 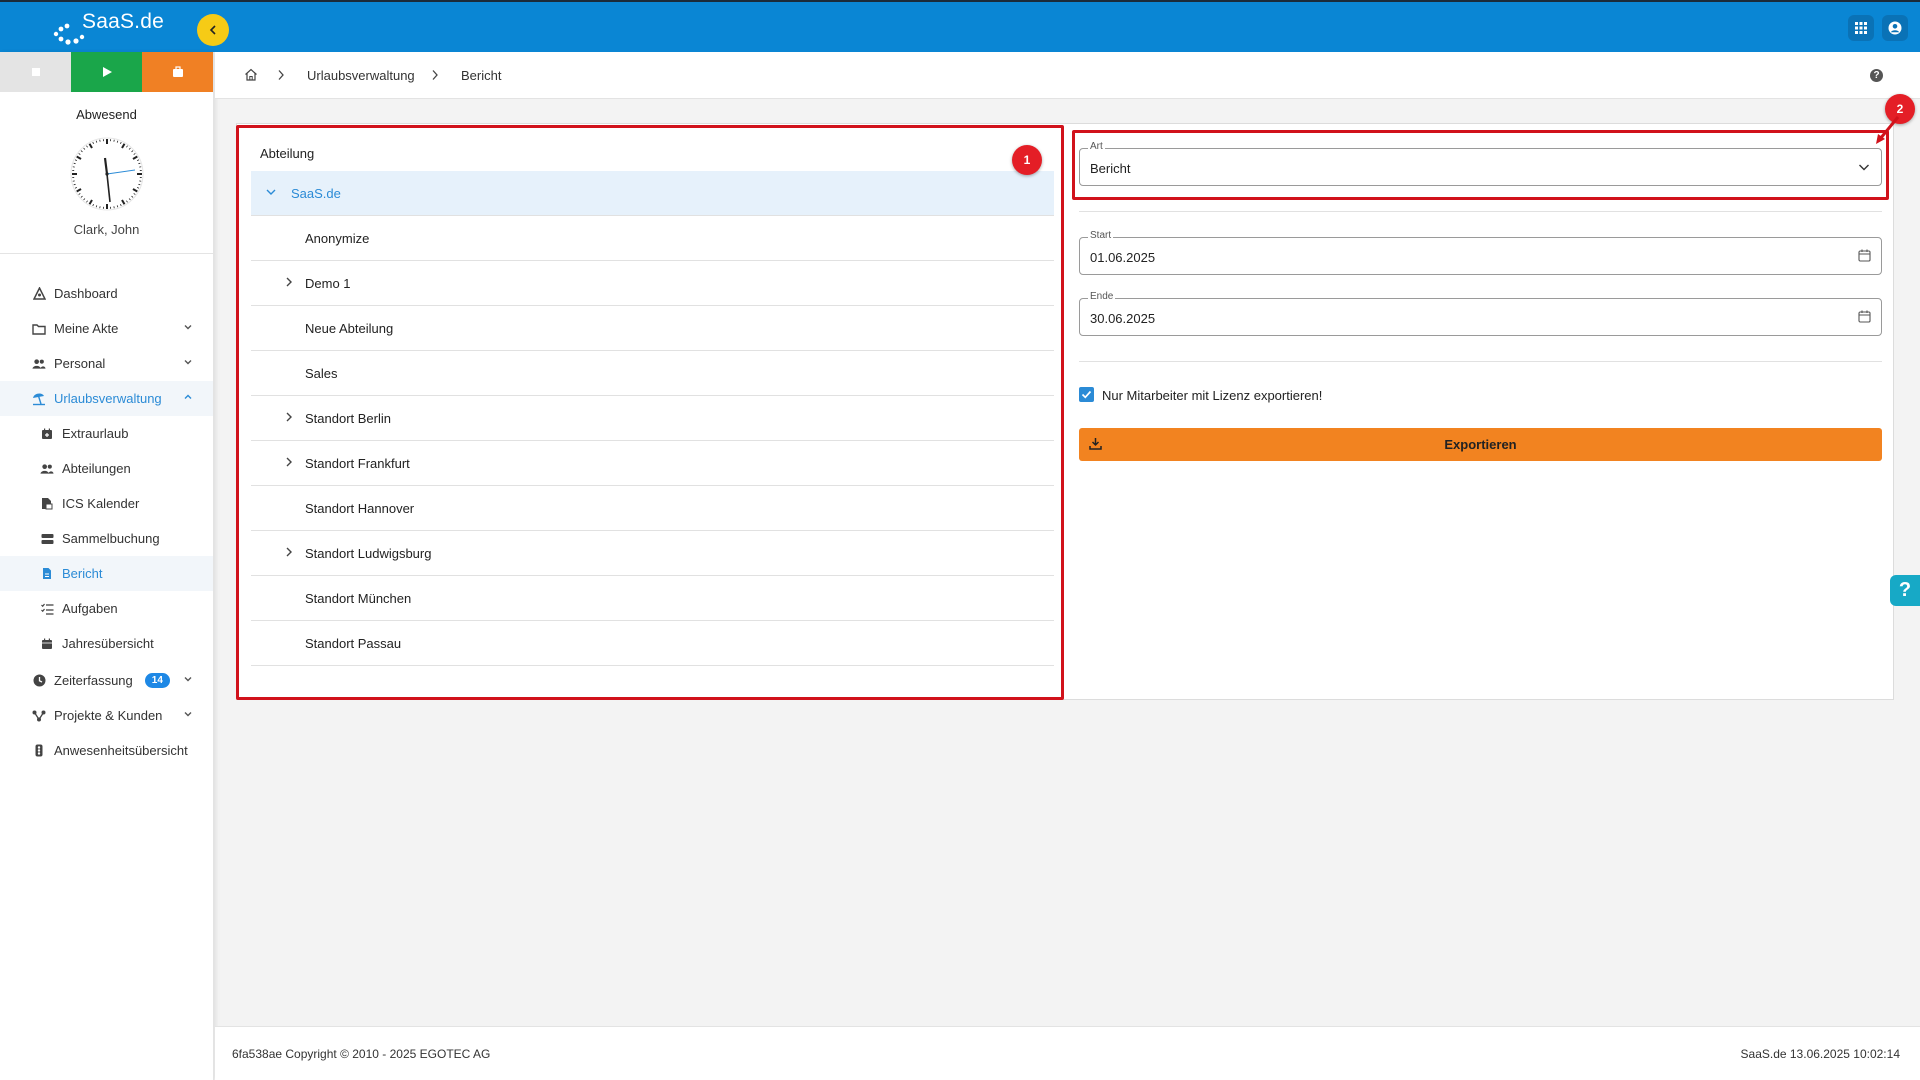 I want to click on grid-icon, so click(x=1861, y=28).